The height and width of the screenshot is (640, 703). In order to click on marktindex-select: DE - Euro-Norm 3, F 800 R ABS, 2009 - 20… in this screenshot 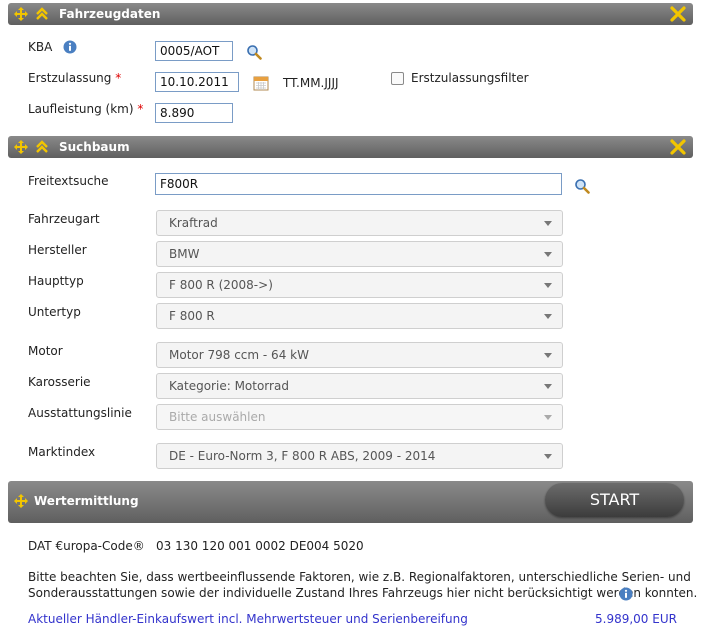, I will do `click(359, 456)`.